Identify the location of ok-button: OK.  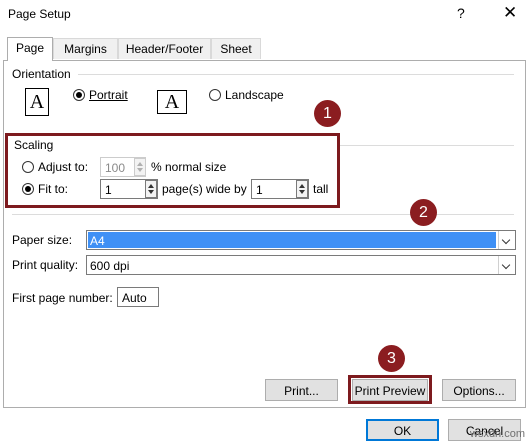
(402, 430).